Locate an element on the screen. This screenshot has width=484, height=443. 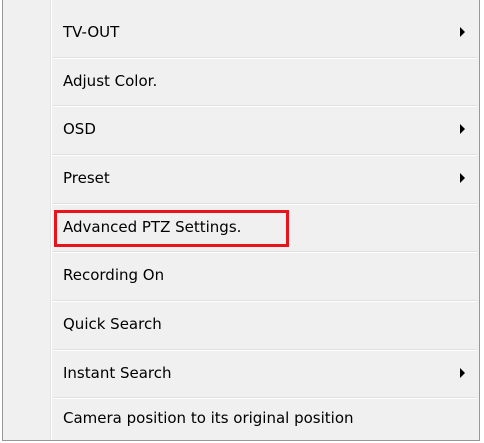
menu-item-recording-on: Recording On is located at coordinates (241, 275).